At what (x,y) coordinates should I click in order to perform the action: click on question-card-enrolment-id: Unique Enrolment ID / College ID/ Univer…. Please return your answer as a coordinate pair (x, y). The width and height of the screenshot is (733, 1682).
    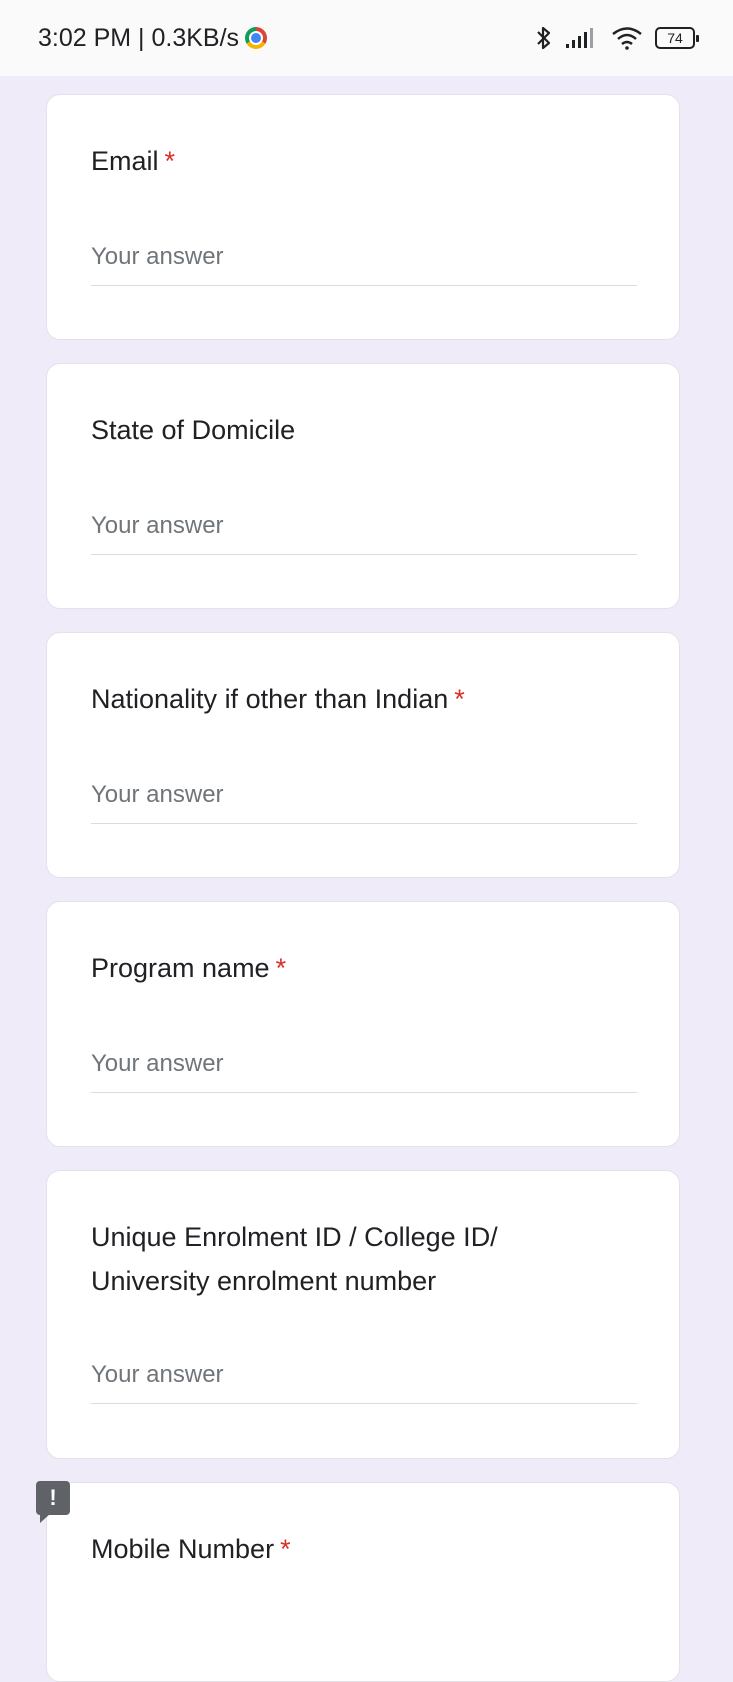
    Looking at the image, I should click on (363, 1314).